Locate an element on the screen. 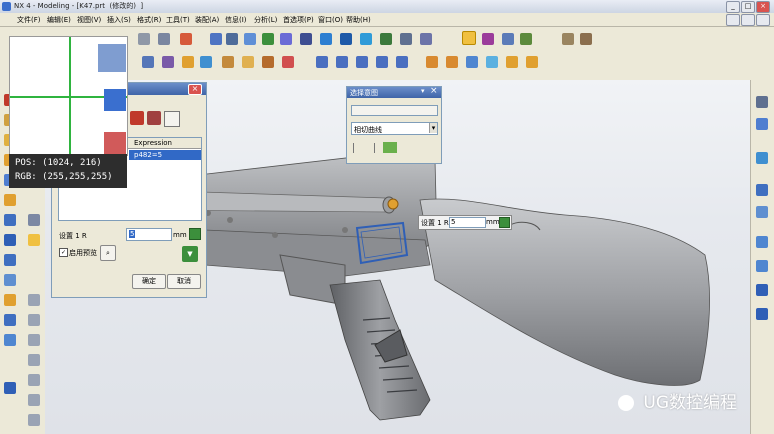 This screenshot has width=774, height=434. menu-preferences: 首选项(P) is located at coordinates (298, 20).